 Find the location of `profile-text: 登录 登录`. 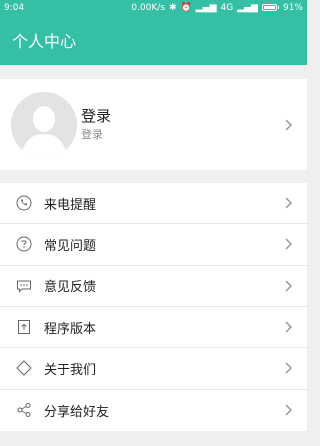

profile-text: 登录 登录 is located at coordinates (96, 125).